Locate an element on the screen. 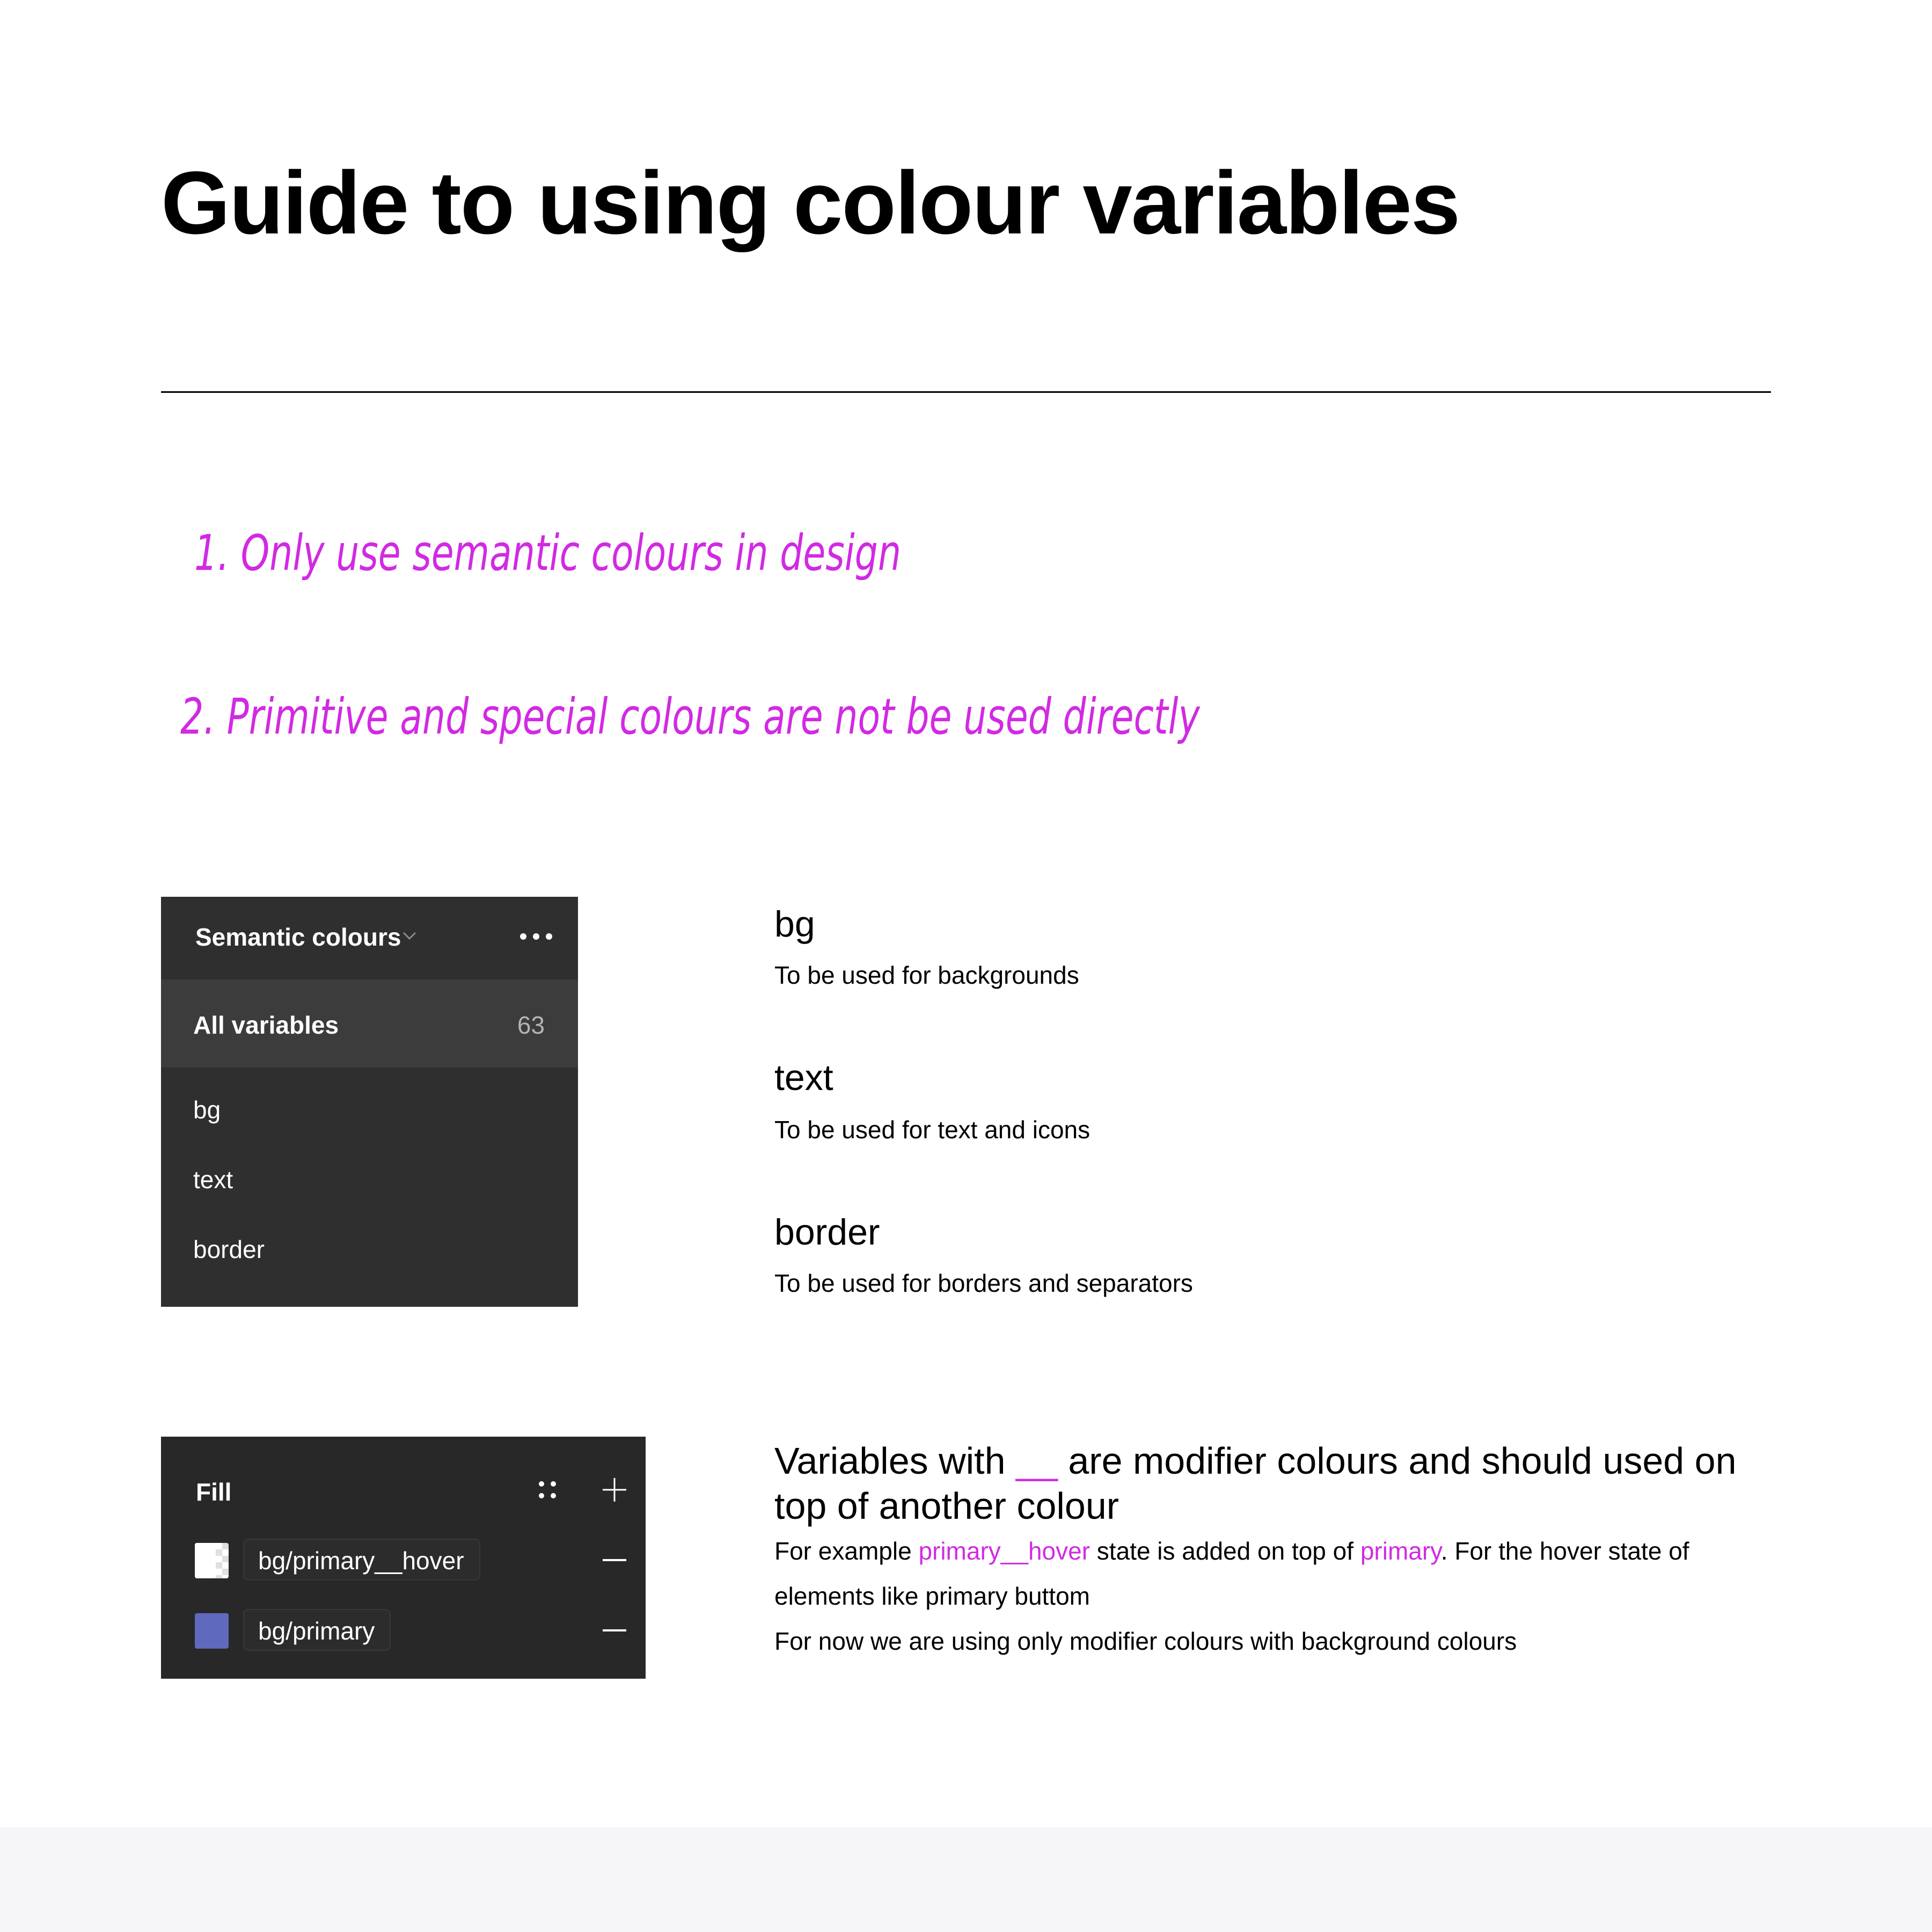 Image resolution: width=1932 pixels, height=1932 pixels. plus-icon is located at coordinates (614, 1490).